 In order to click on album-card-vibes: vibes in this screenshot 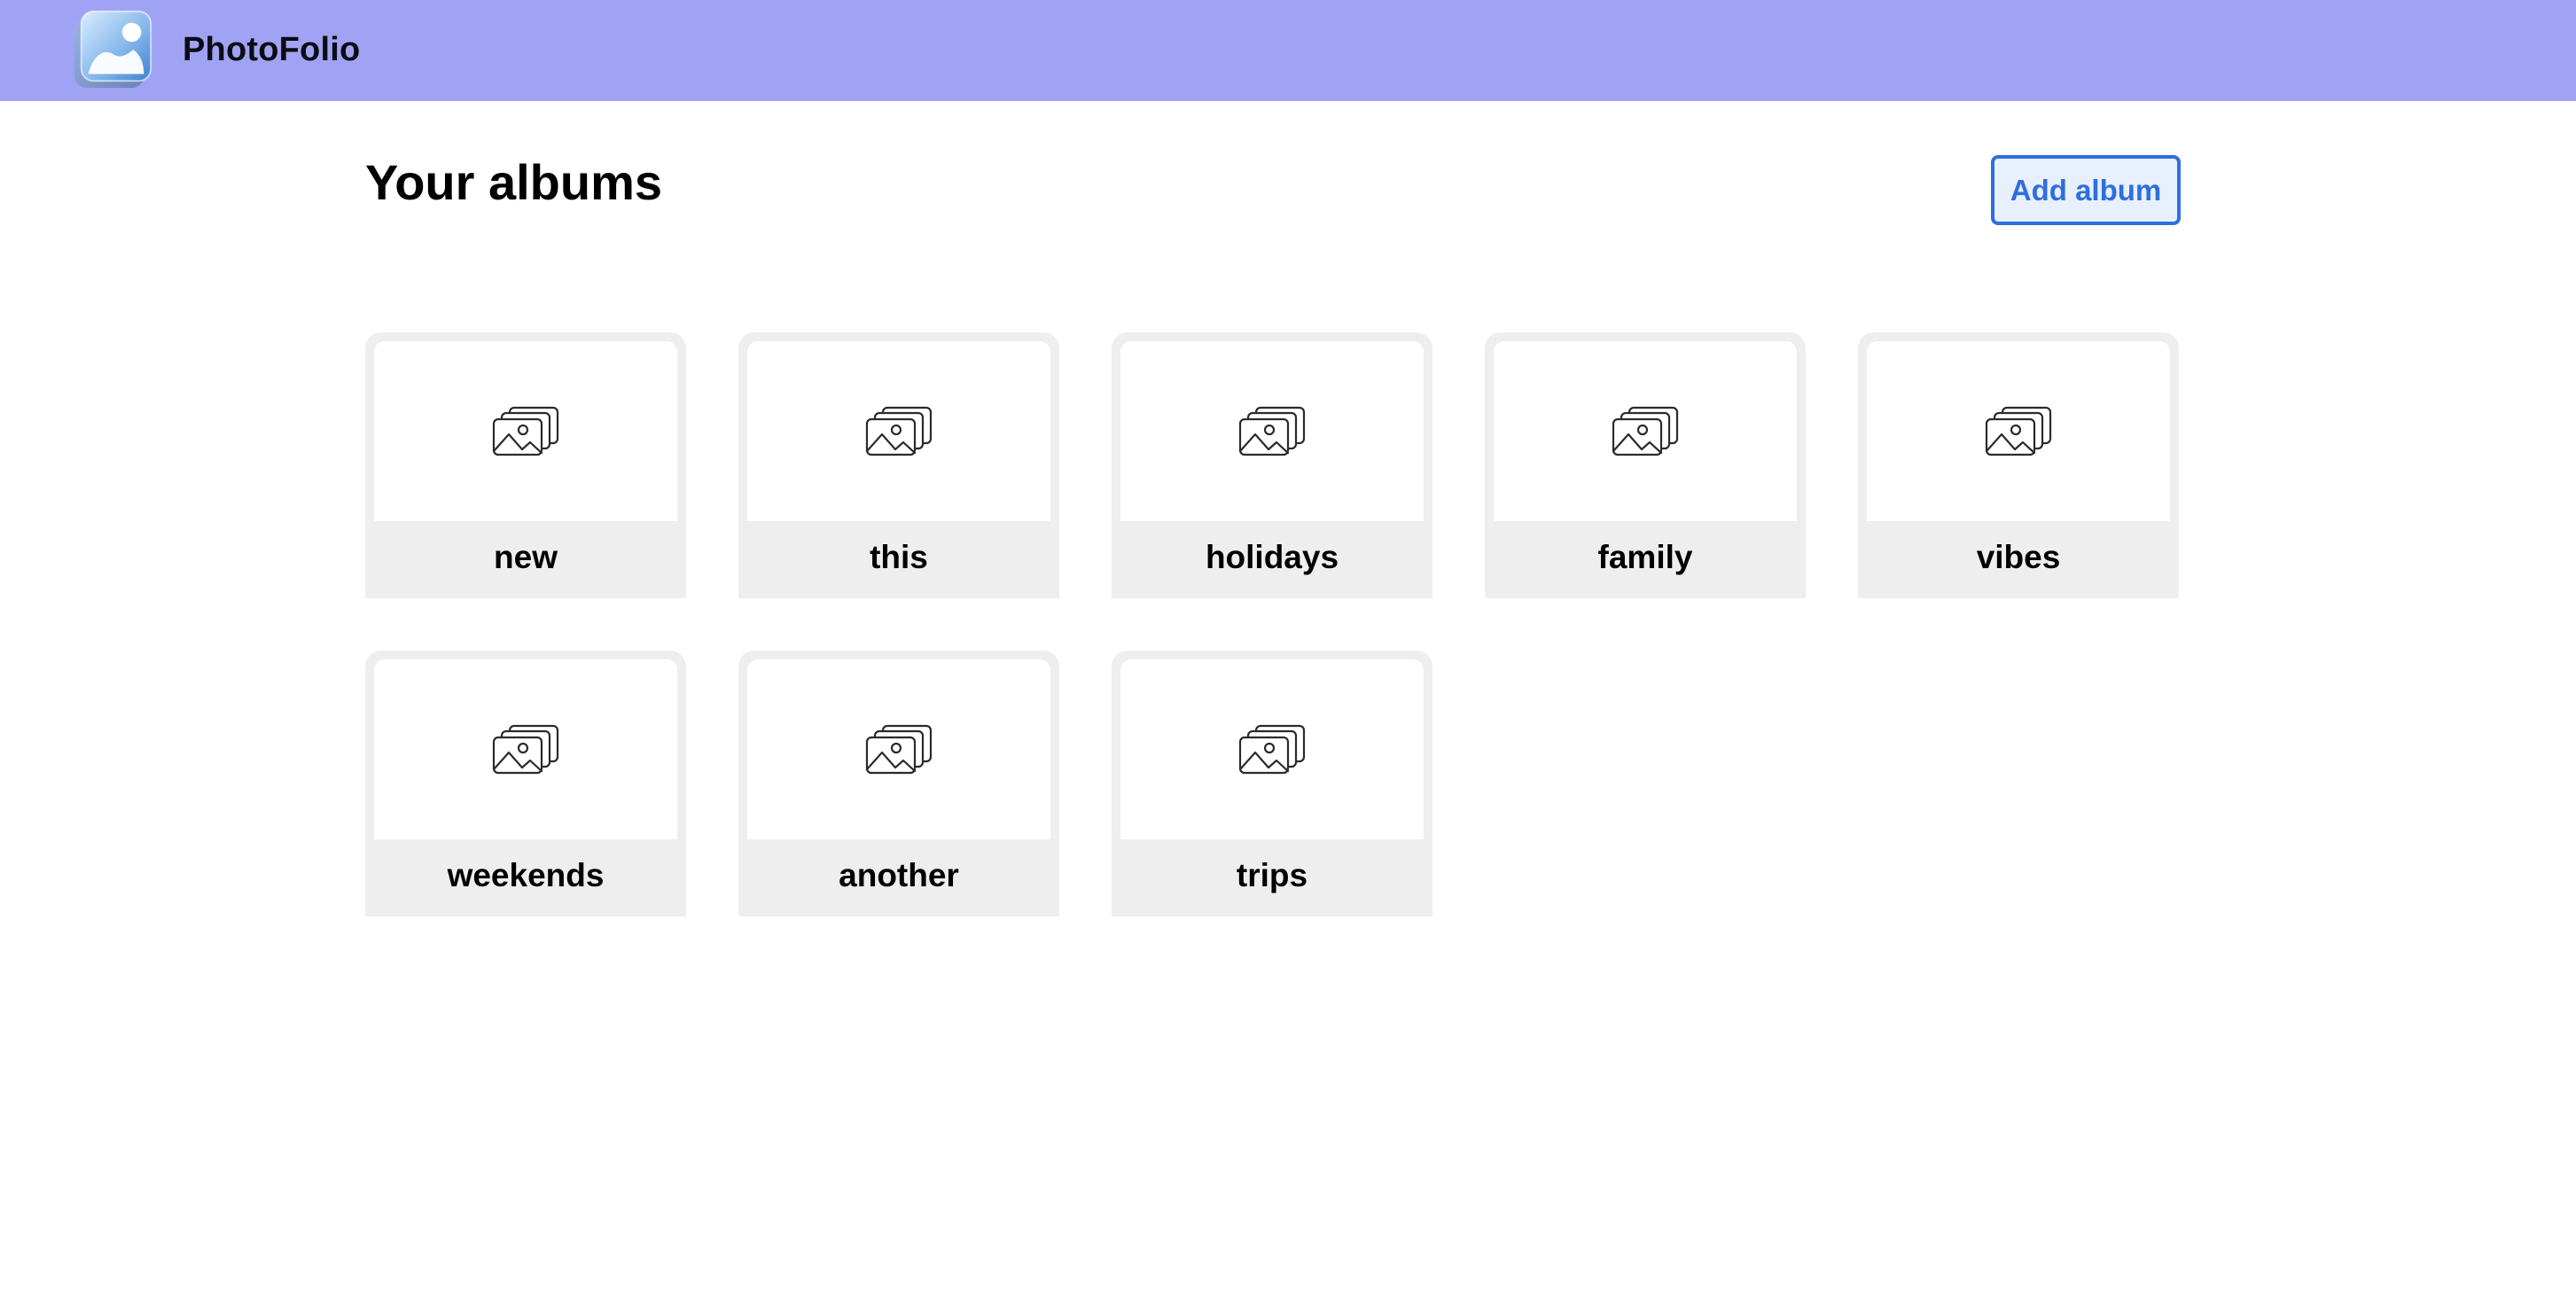, I will do `click(2019, 465)`.